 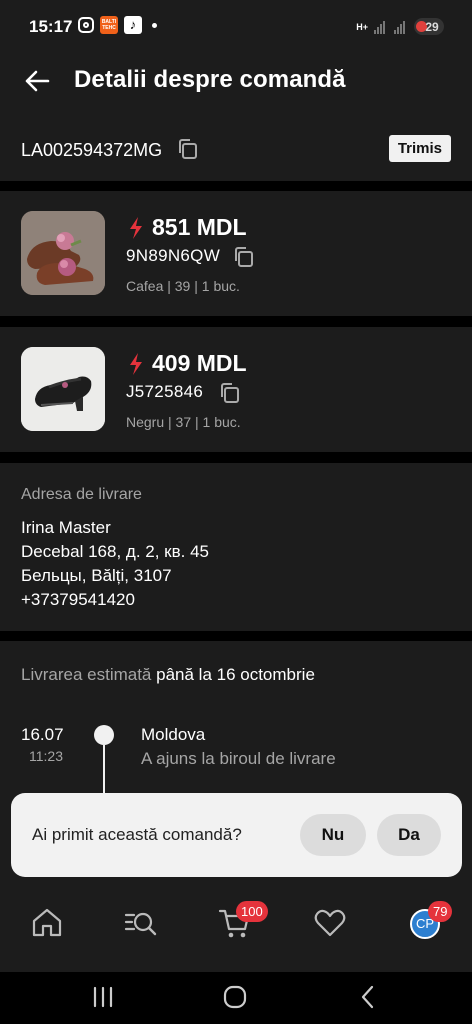 I want to click on address-street: Decebal 168, д. 2, кв. 45, so click(x=115, y=551).